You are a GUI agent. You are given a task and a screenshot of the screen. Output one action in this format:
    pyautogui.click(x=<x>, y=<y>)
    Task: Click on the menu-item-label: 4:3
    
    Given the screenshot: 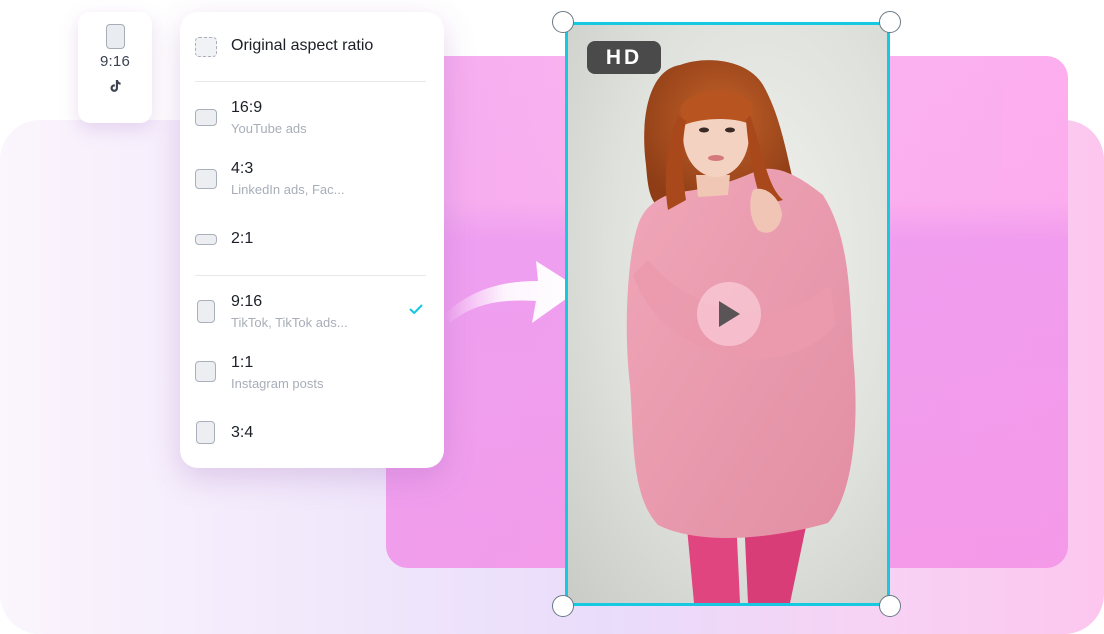 What is the action you would take?
    pyautogui.click(x=242, y=168)
    